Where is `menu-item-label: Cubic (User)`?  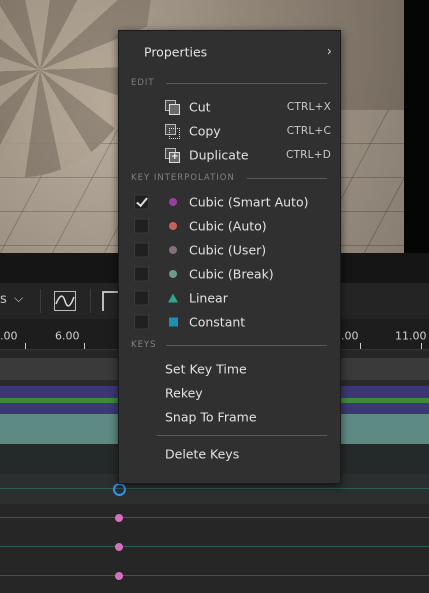
menu-item-label: Cubic (User) is located at coordinates (228, 250).